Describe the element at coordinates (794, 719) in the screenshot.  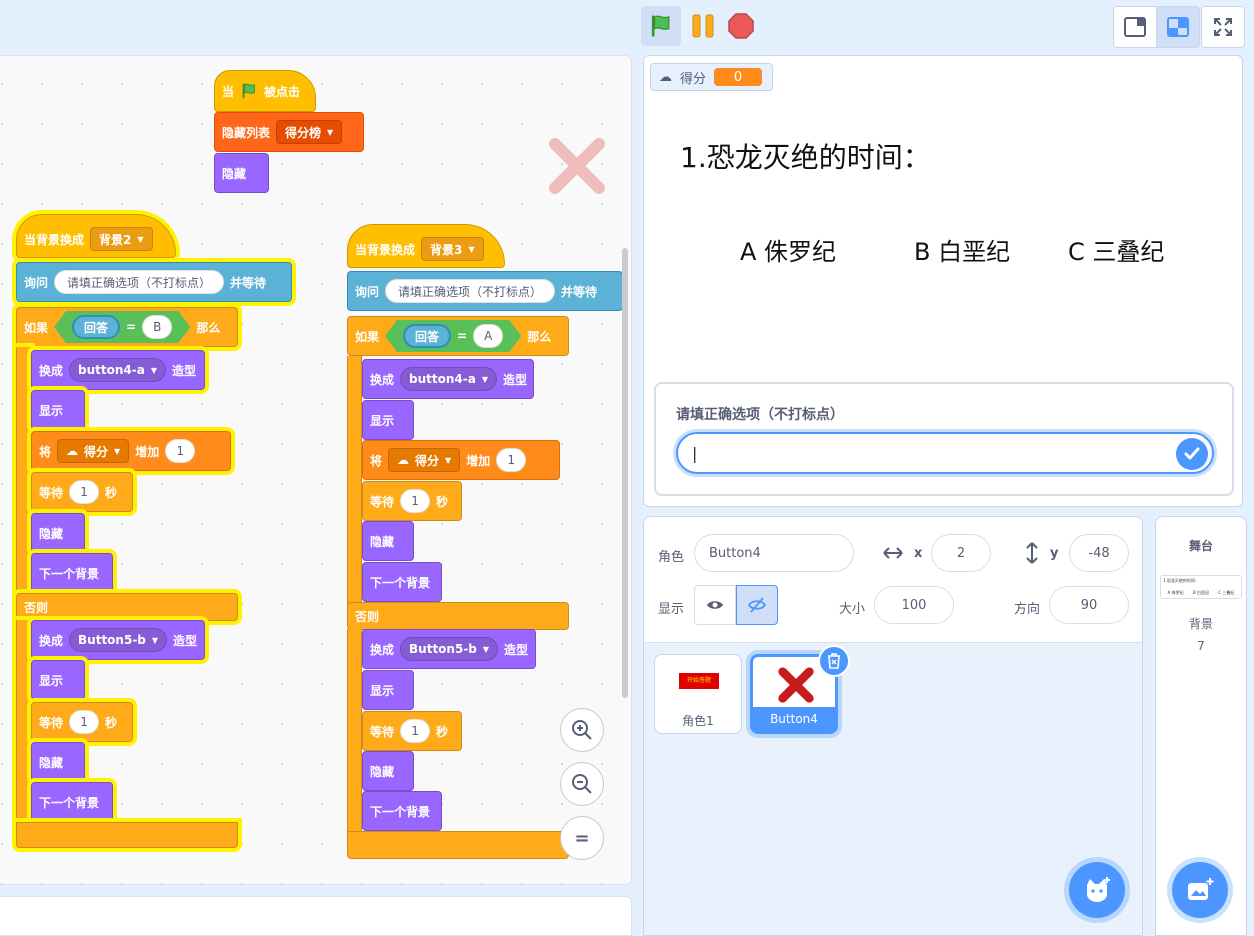
I see `sprite-tile-name: Button4` at that location.